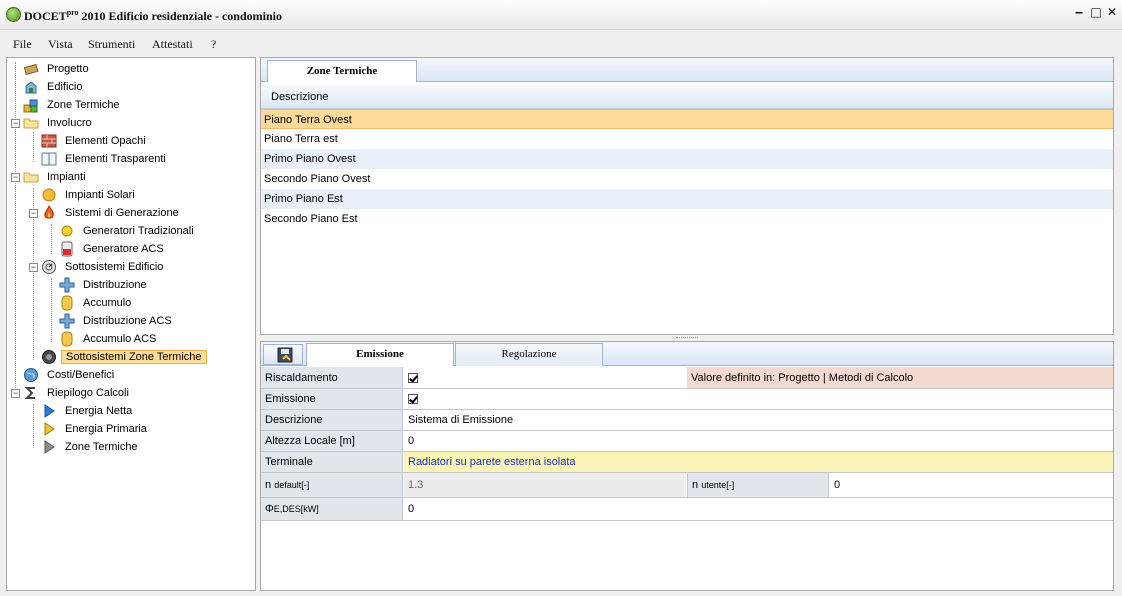 This screenshot has height=596, width=1122. What do you see at coordinates (687, 159) in the screenshot?
I see `table-row: Primo Piano Ovest` at bounding box center [687, 159].